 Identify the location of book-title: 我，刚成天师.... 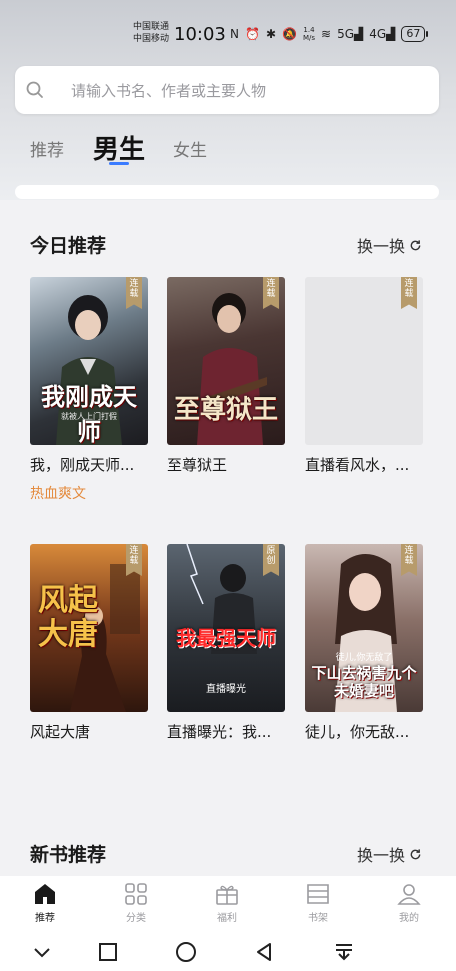
(89, 464).